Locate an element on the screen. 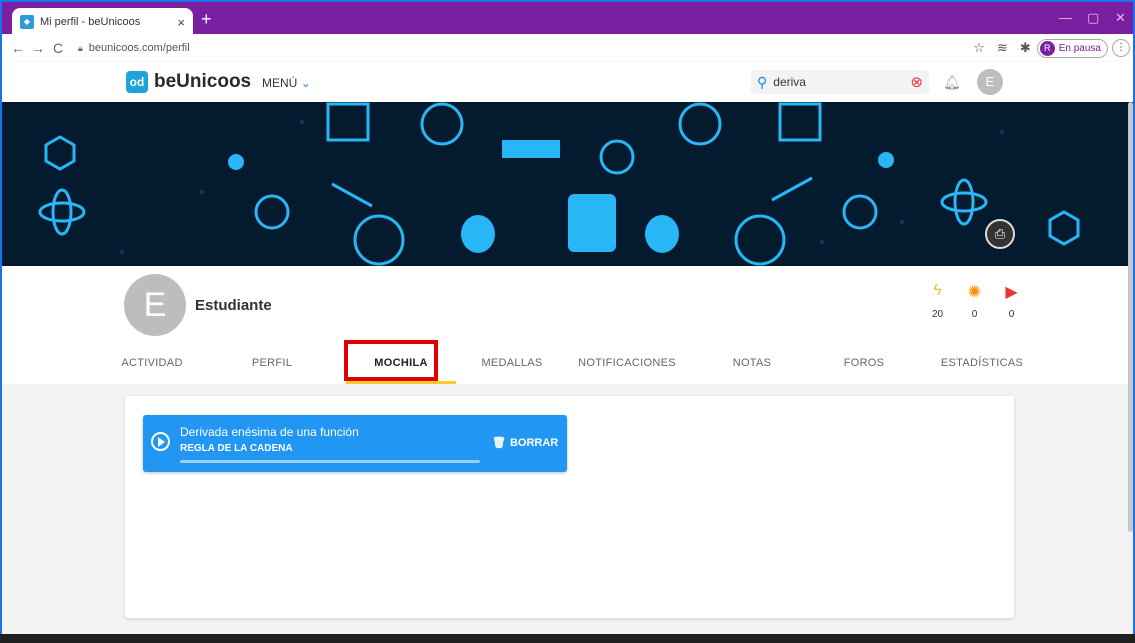  browser-tab-title: Mi perfil - beUnicoos is located at coordinates (90, 22).